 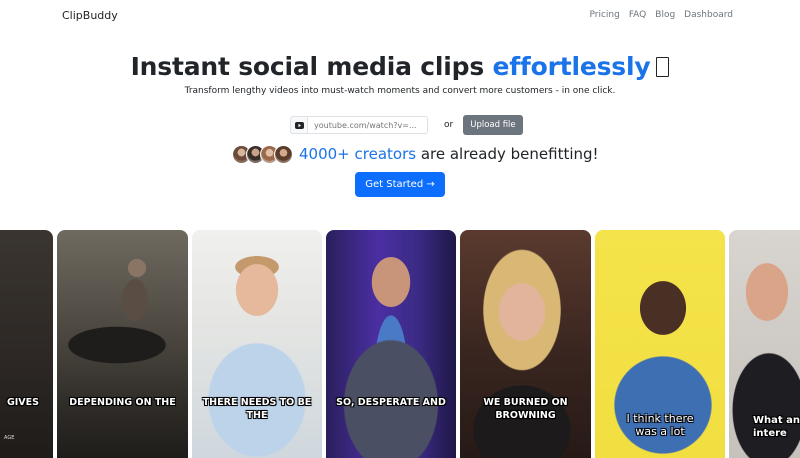 I want to click on hero-title-accent: effortlessly, so click(x=571, y=66).